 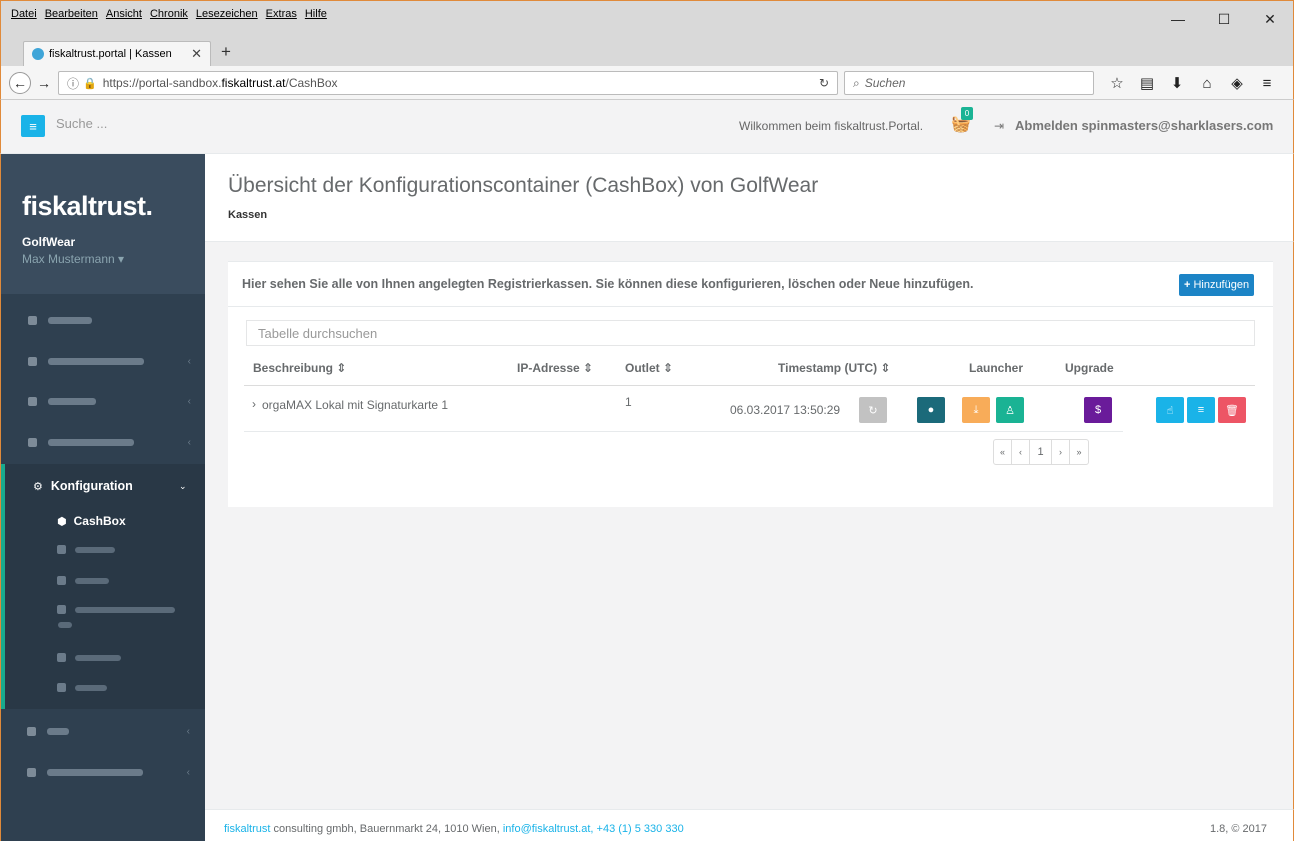 I want to click on plus-icon: +, so click(x=1187, y=285).